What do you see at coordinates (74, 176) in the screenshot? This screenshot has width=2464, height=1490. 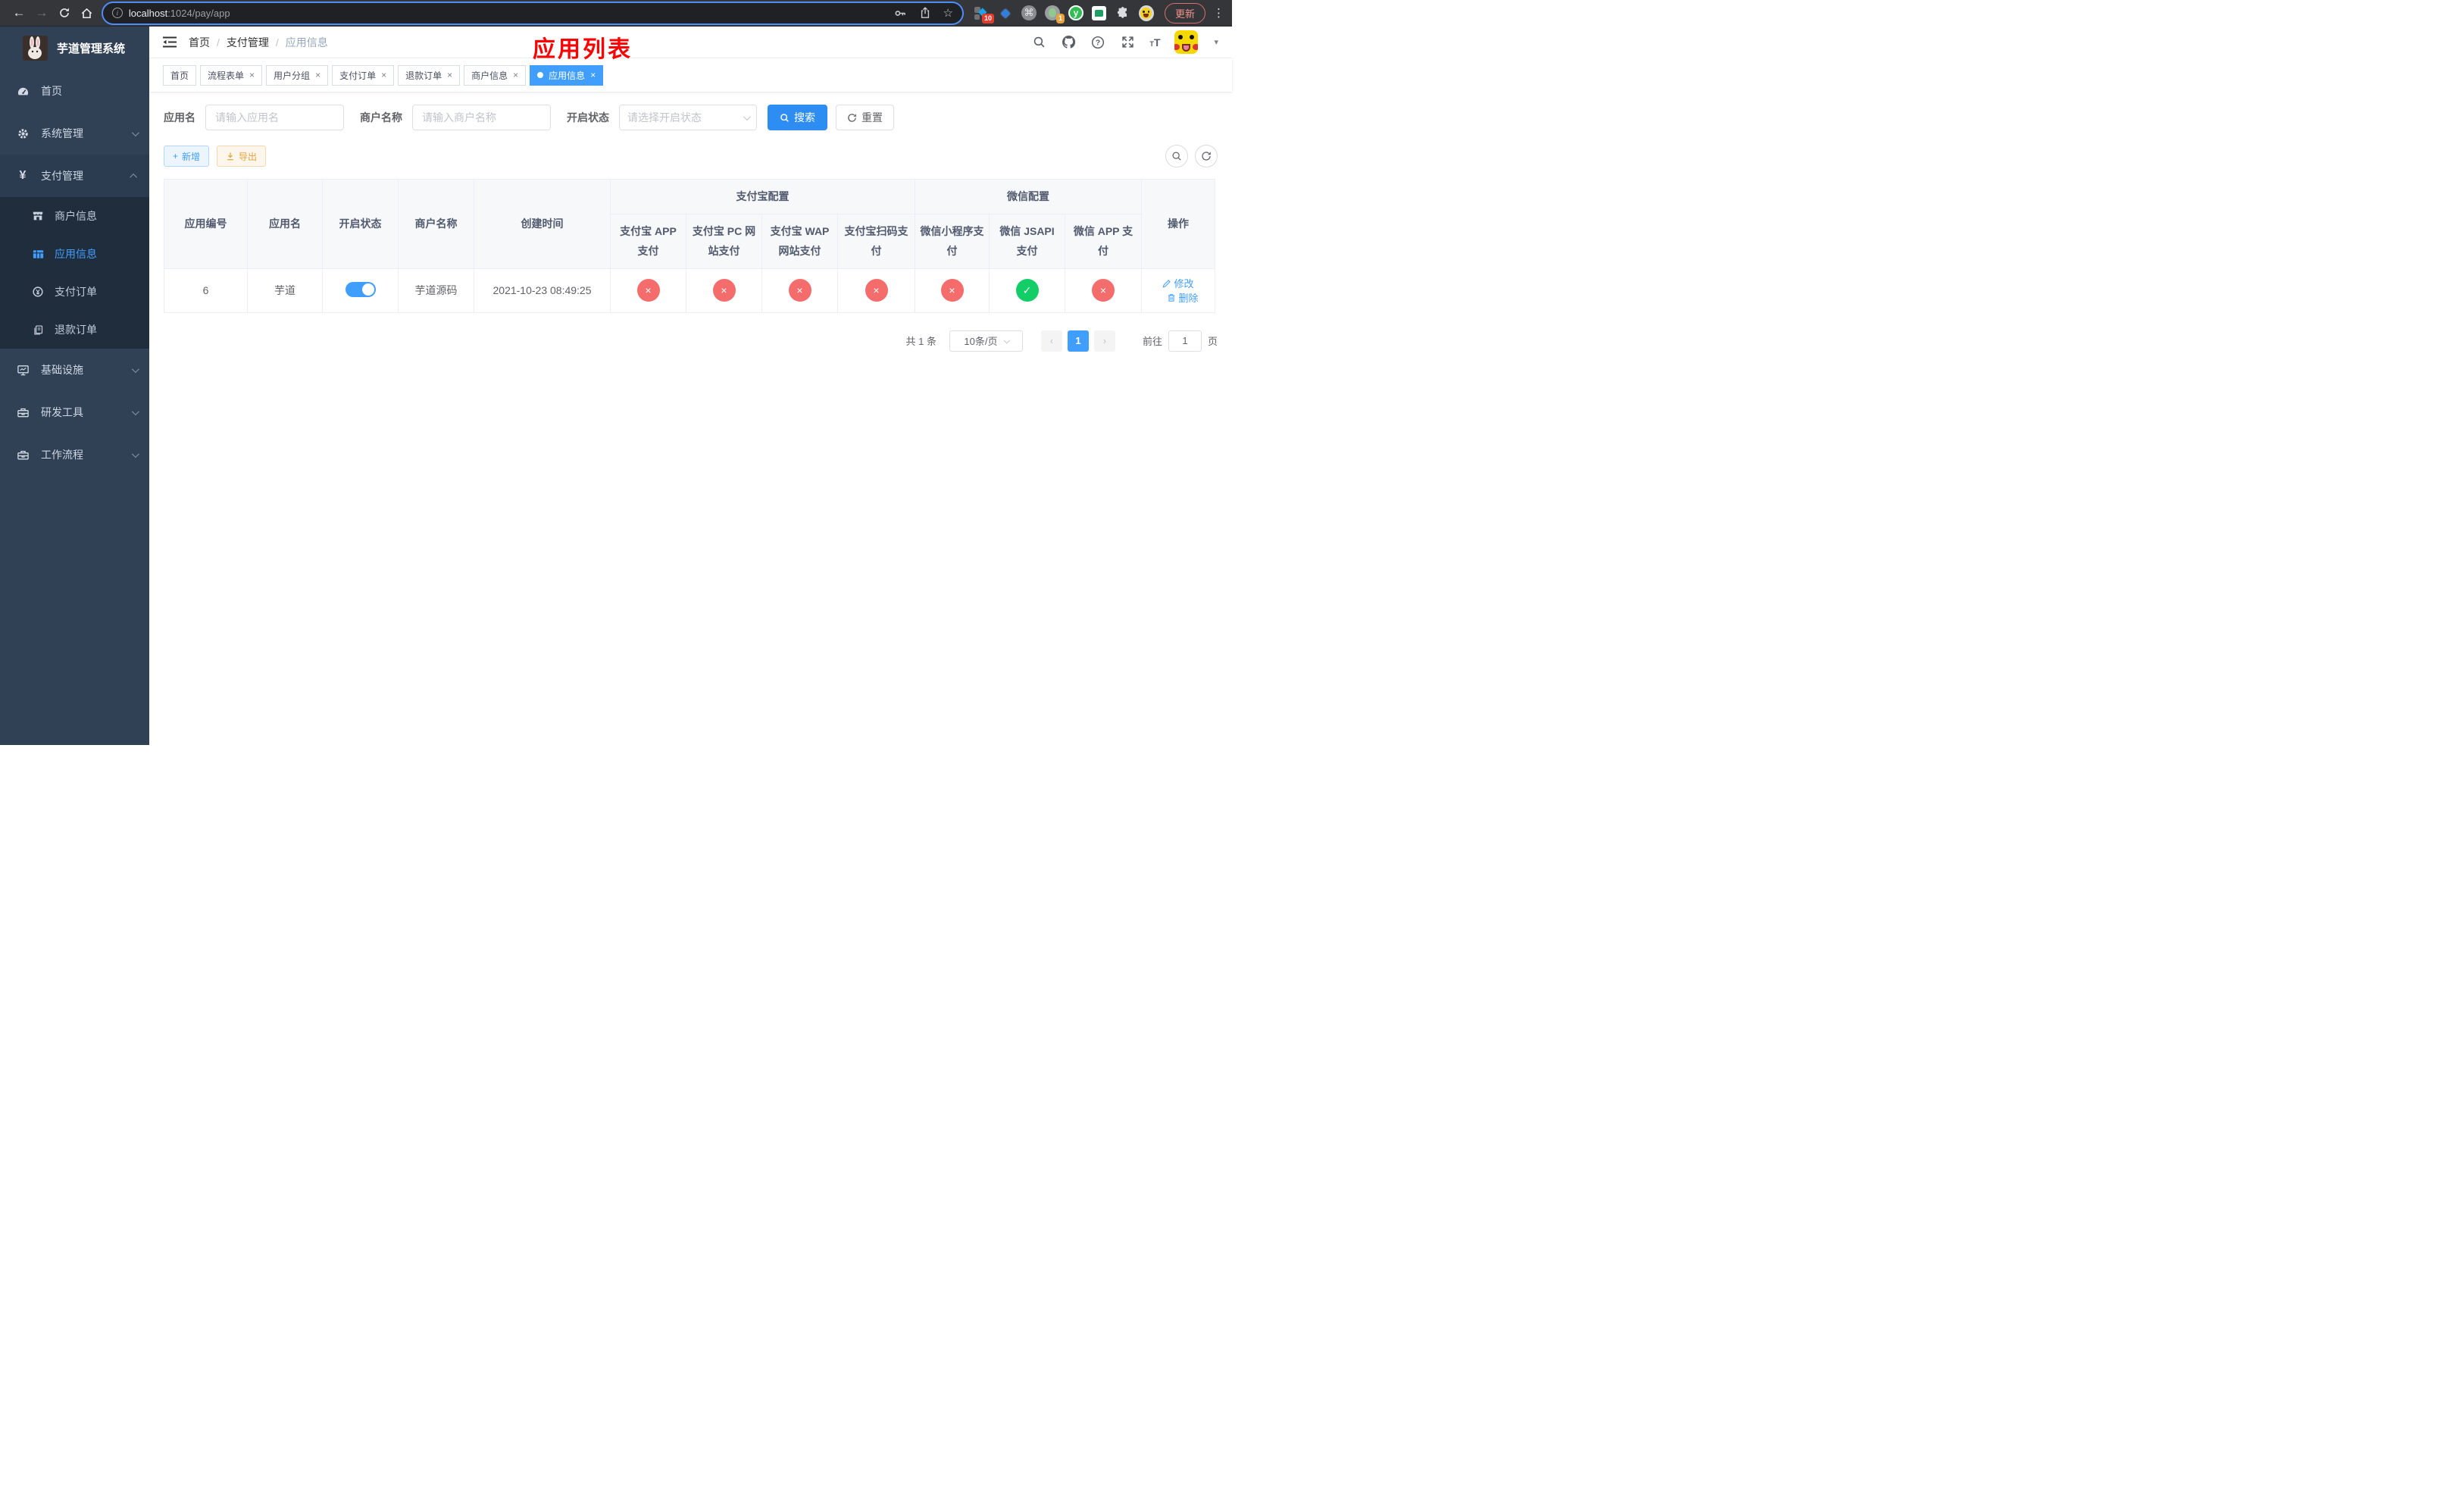 I see `sidebar-item-payment: ¥ 支付管理` at bounding box center [74, 176].